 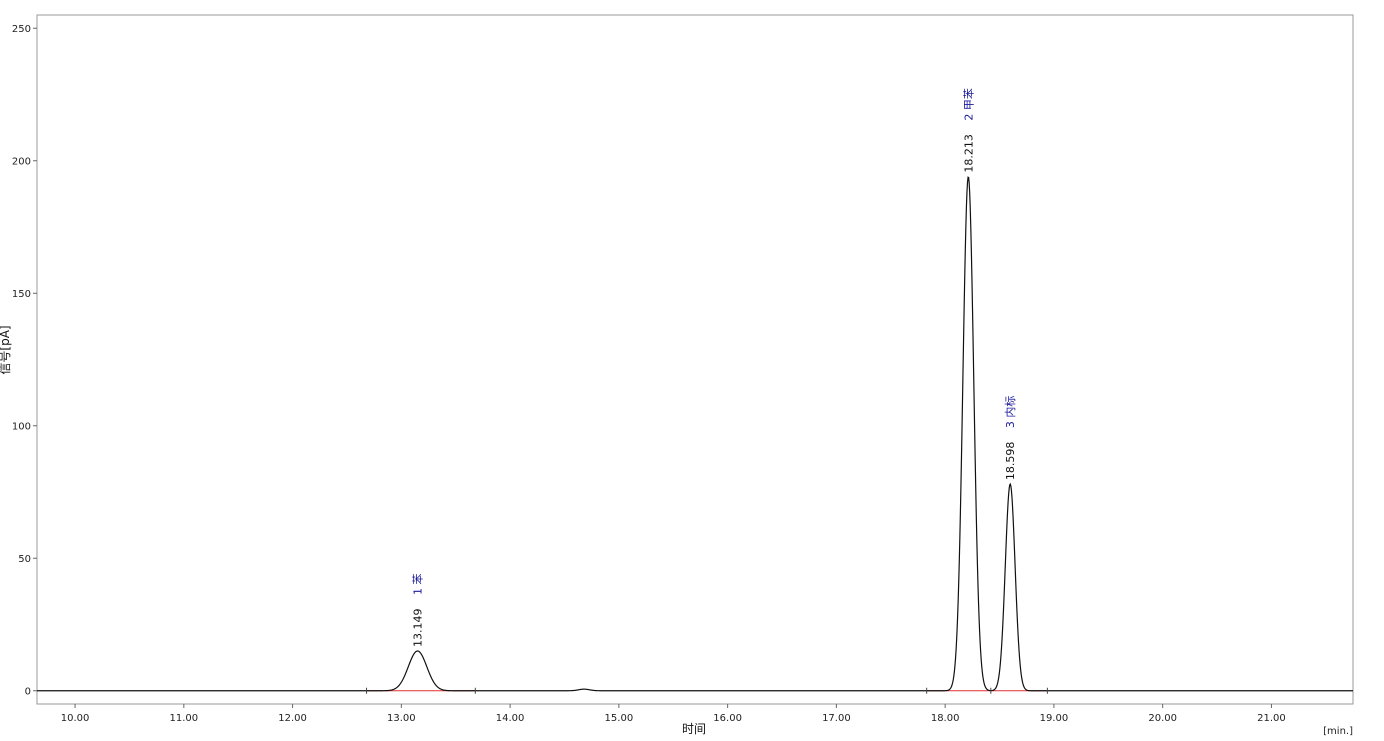 What do you see at coordinates (21, 29) in the screenshot?
I see `y-tick-label: 250` at bounding box center [21, 29].